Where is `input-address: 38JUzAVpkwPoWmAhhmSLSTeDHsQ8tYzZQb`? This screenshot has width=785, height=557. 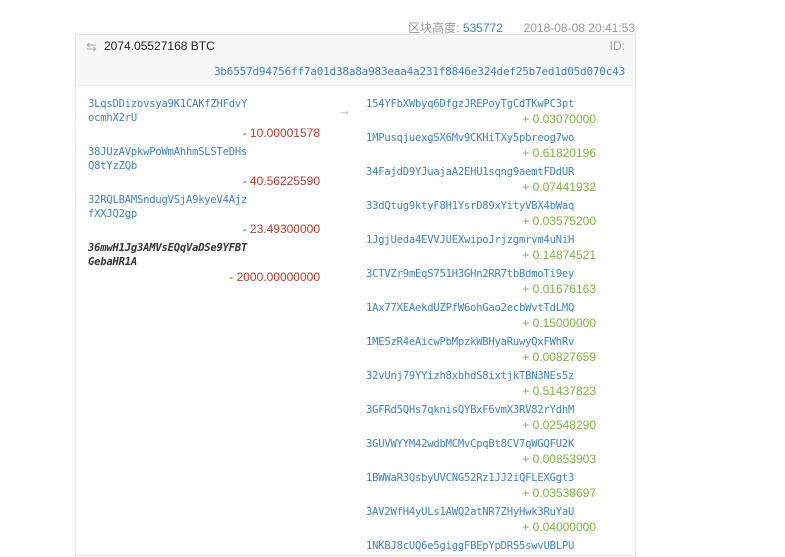
input-address: 38JUzAVpkwPoWmAhhmSLSTeDHsQ8tYzZQb is located at coordinates (168, 159).